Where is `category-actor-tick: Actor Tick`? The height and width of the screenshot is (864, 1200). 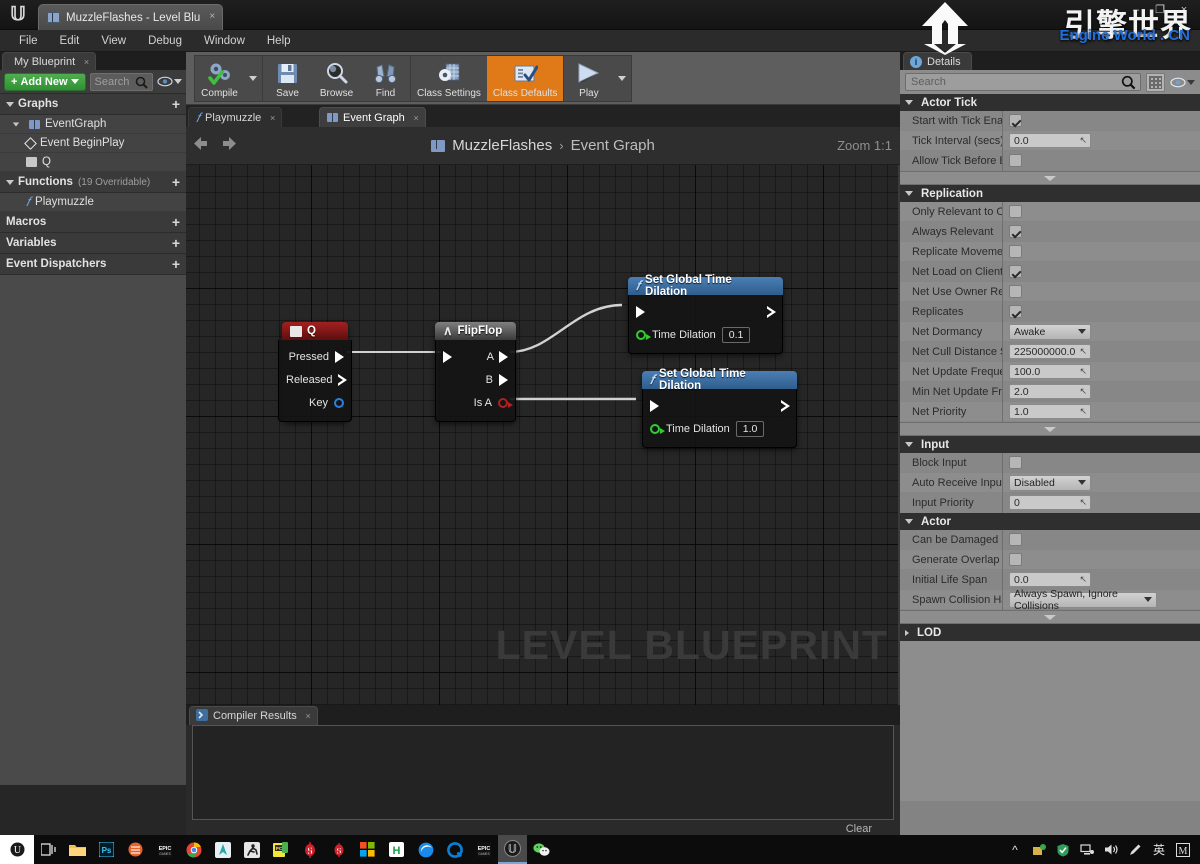 category-actor-tick: Actor Tick is located at coordinates (1050, 102).